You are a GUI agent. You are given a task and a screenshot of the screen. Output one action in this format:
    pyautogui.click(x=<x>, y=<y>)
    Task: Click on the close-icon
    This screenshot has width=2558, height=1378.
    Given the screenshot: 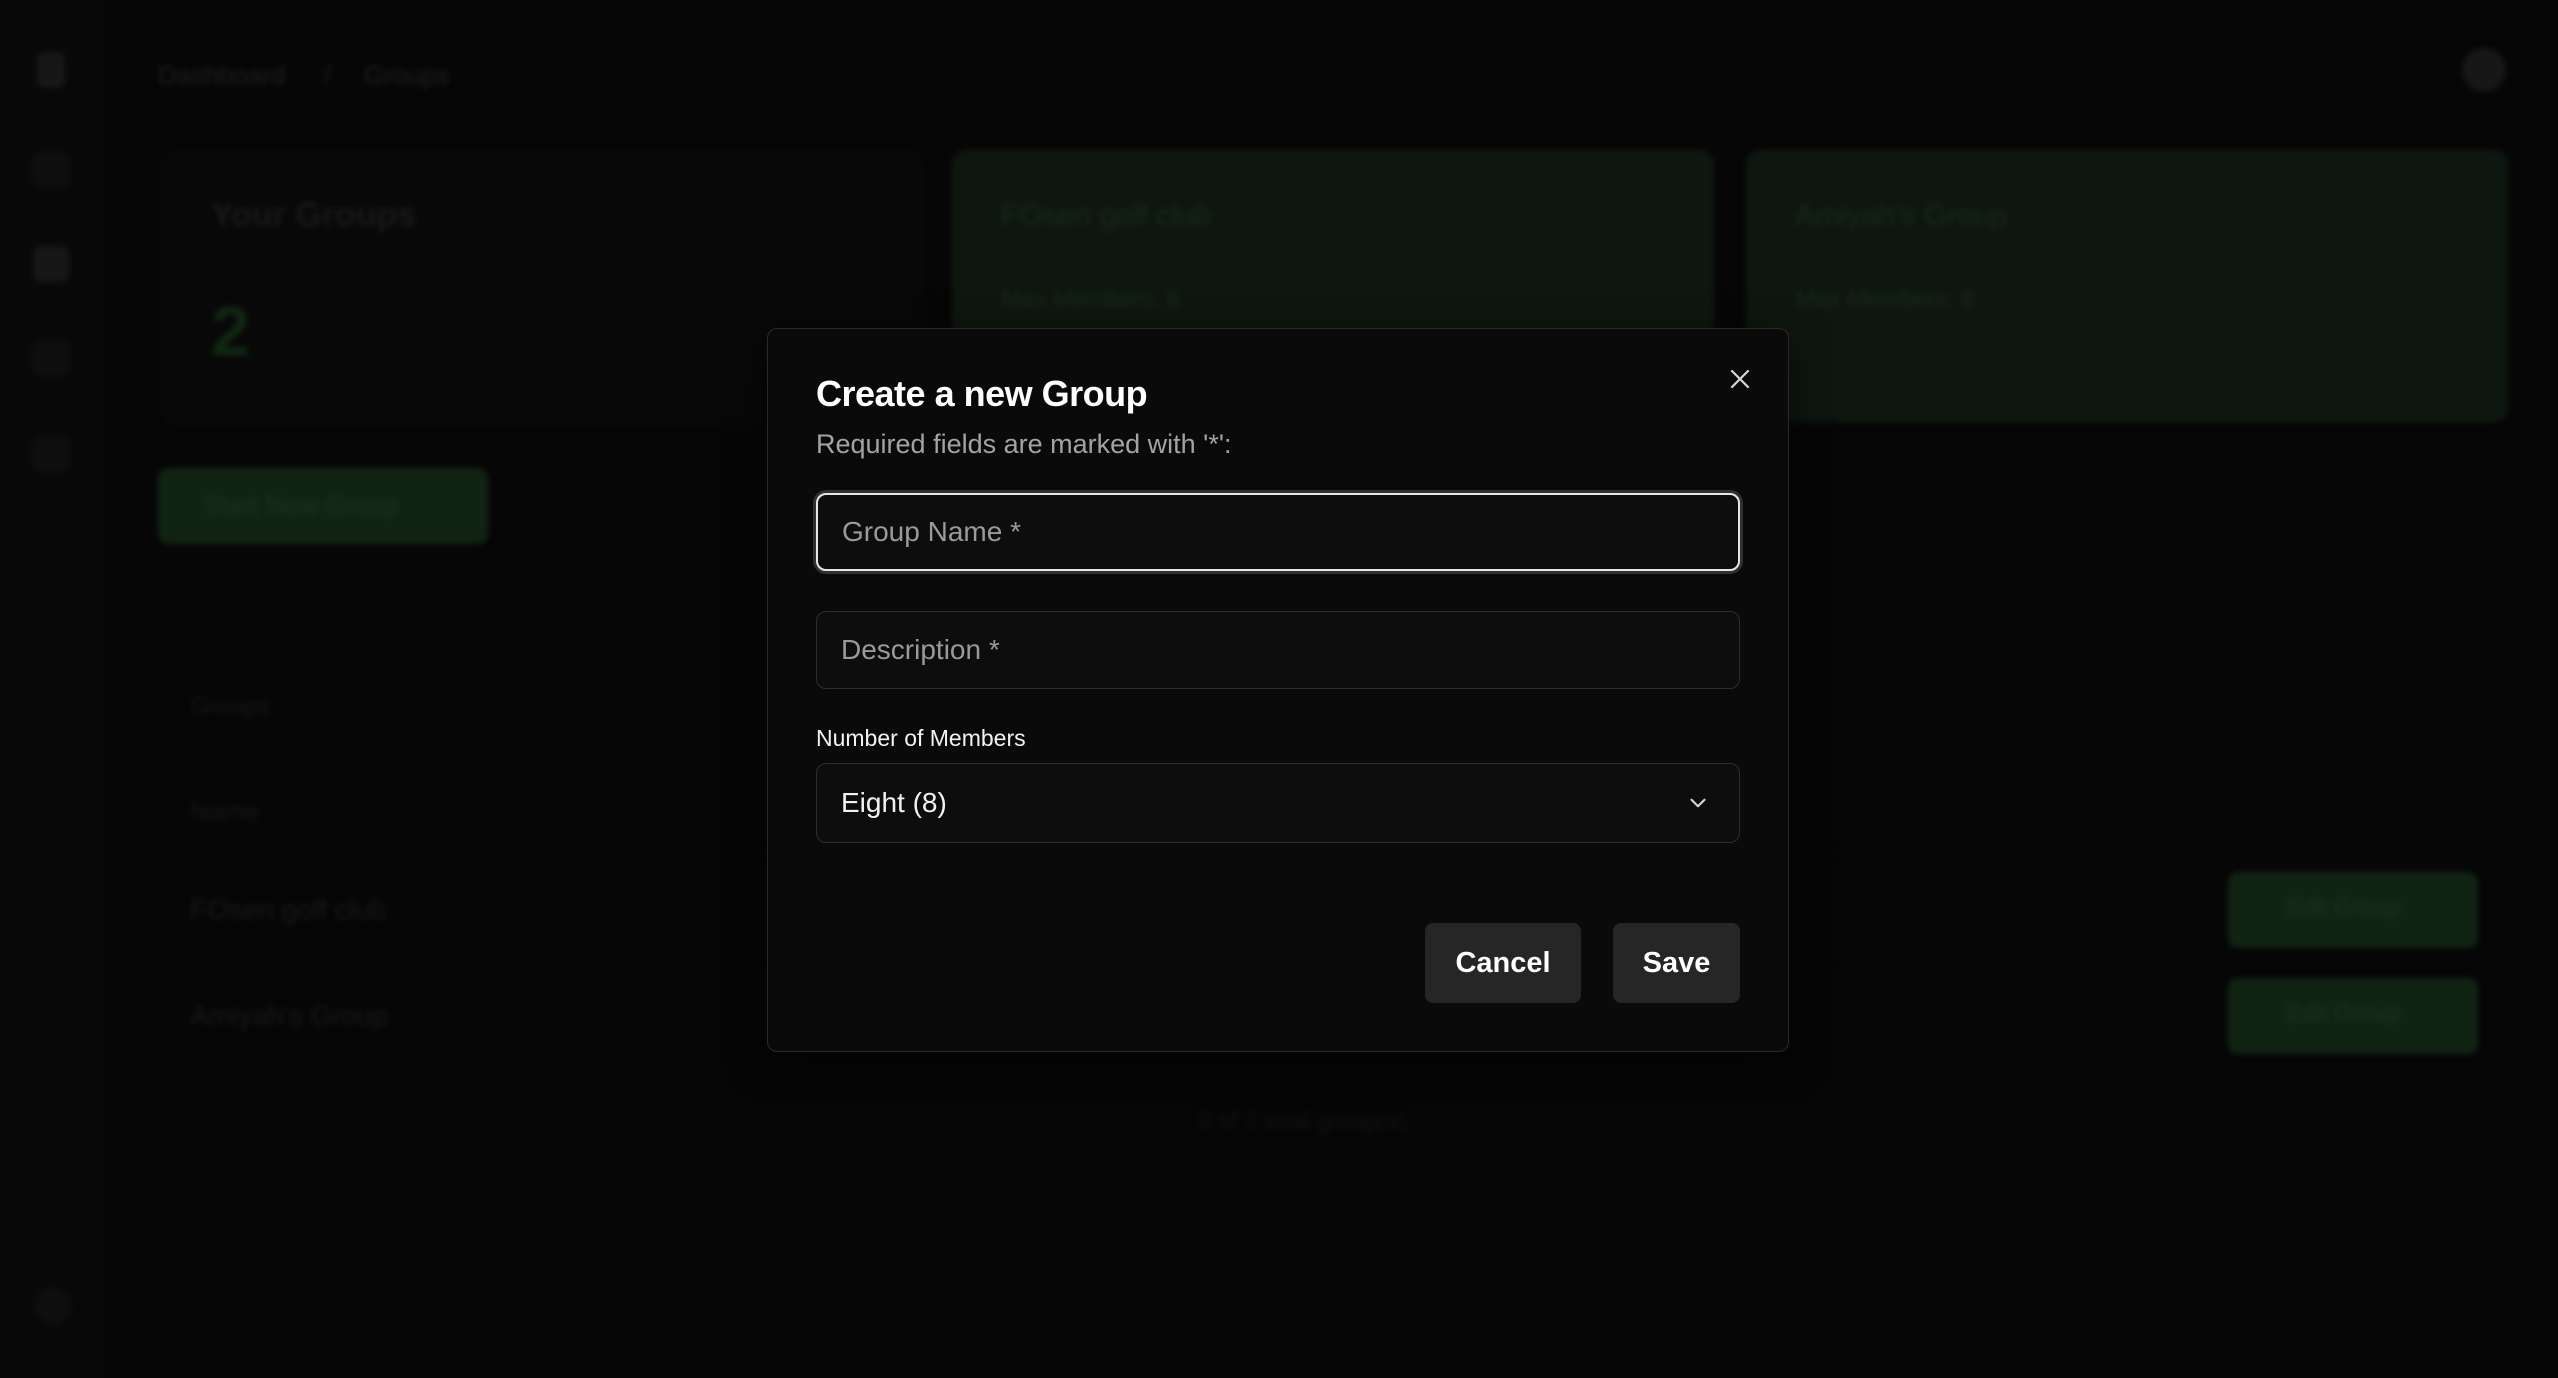 What is the action you would take?
    pyautogui.click(x=1740, y=379)
    